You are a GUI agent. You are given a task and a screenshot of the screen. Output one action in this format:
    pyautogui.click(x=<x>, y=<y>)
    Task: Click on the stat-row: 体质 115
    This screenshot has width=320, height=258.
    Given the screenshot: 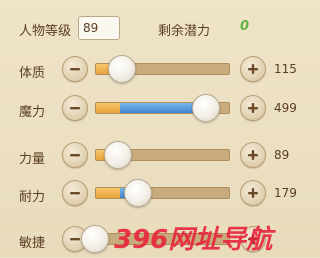 What is the action you would take?
    pyautogui.click(x=154, y=70)
    